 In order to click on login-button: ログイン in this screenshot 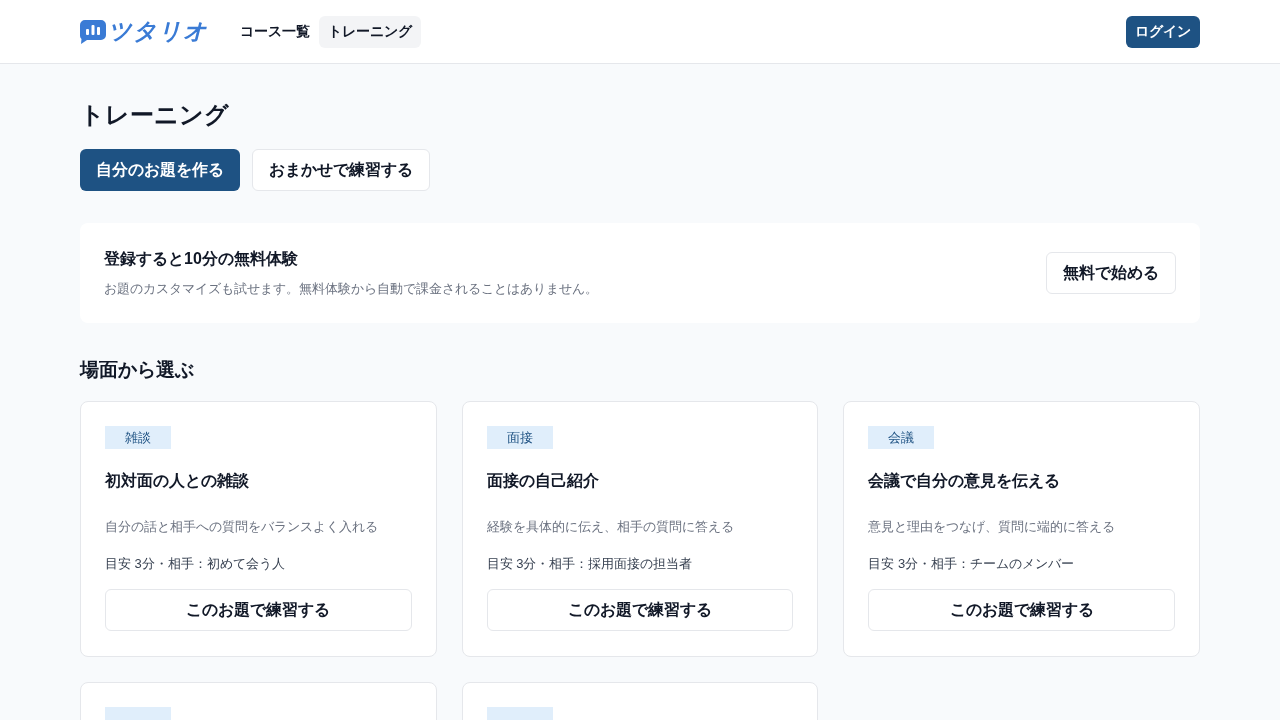, I will do `click(1163, 31)`.